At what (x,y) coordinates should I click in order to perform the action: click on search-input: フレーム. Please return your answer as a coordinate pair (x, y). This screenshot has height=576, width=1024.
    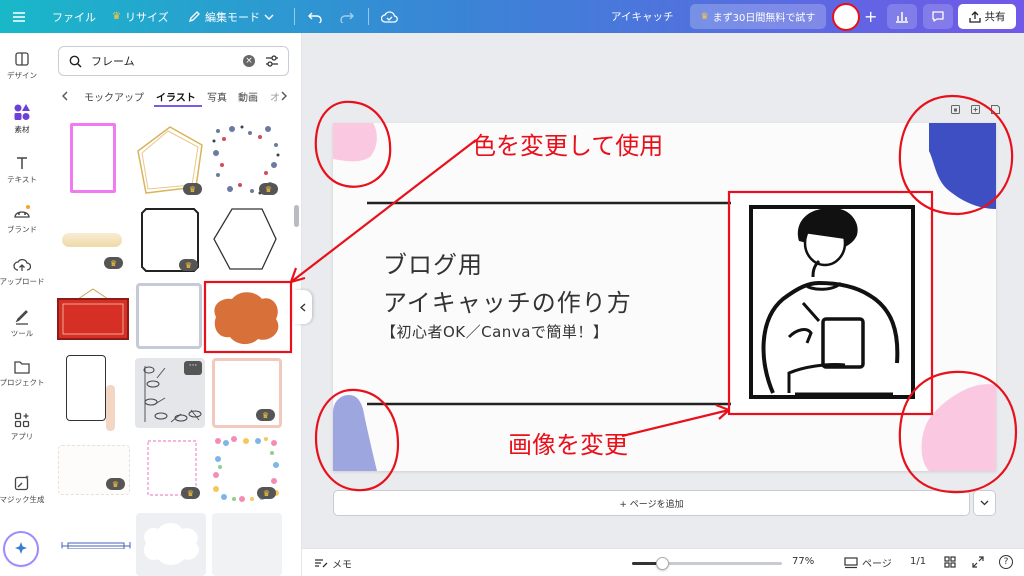
    Looking at the image, I should click on (167, 61).